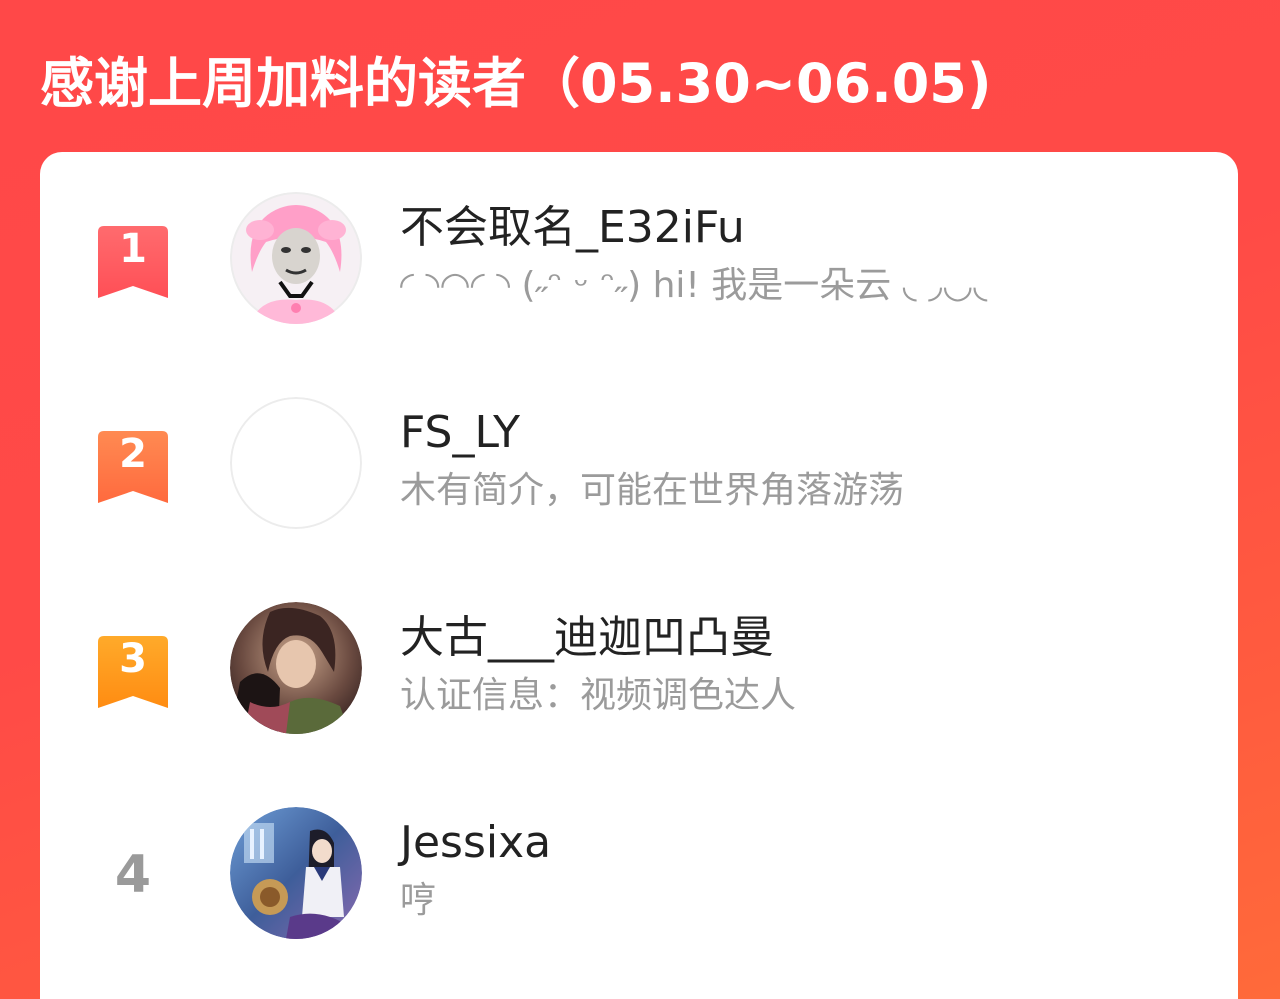 This screenshot has height=999, width=1280. I want to click on rank-ribbon-badge: 2, so click(133, 467).